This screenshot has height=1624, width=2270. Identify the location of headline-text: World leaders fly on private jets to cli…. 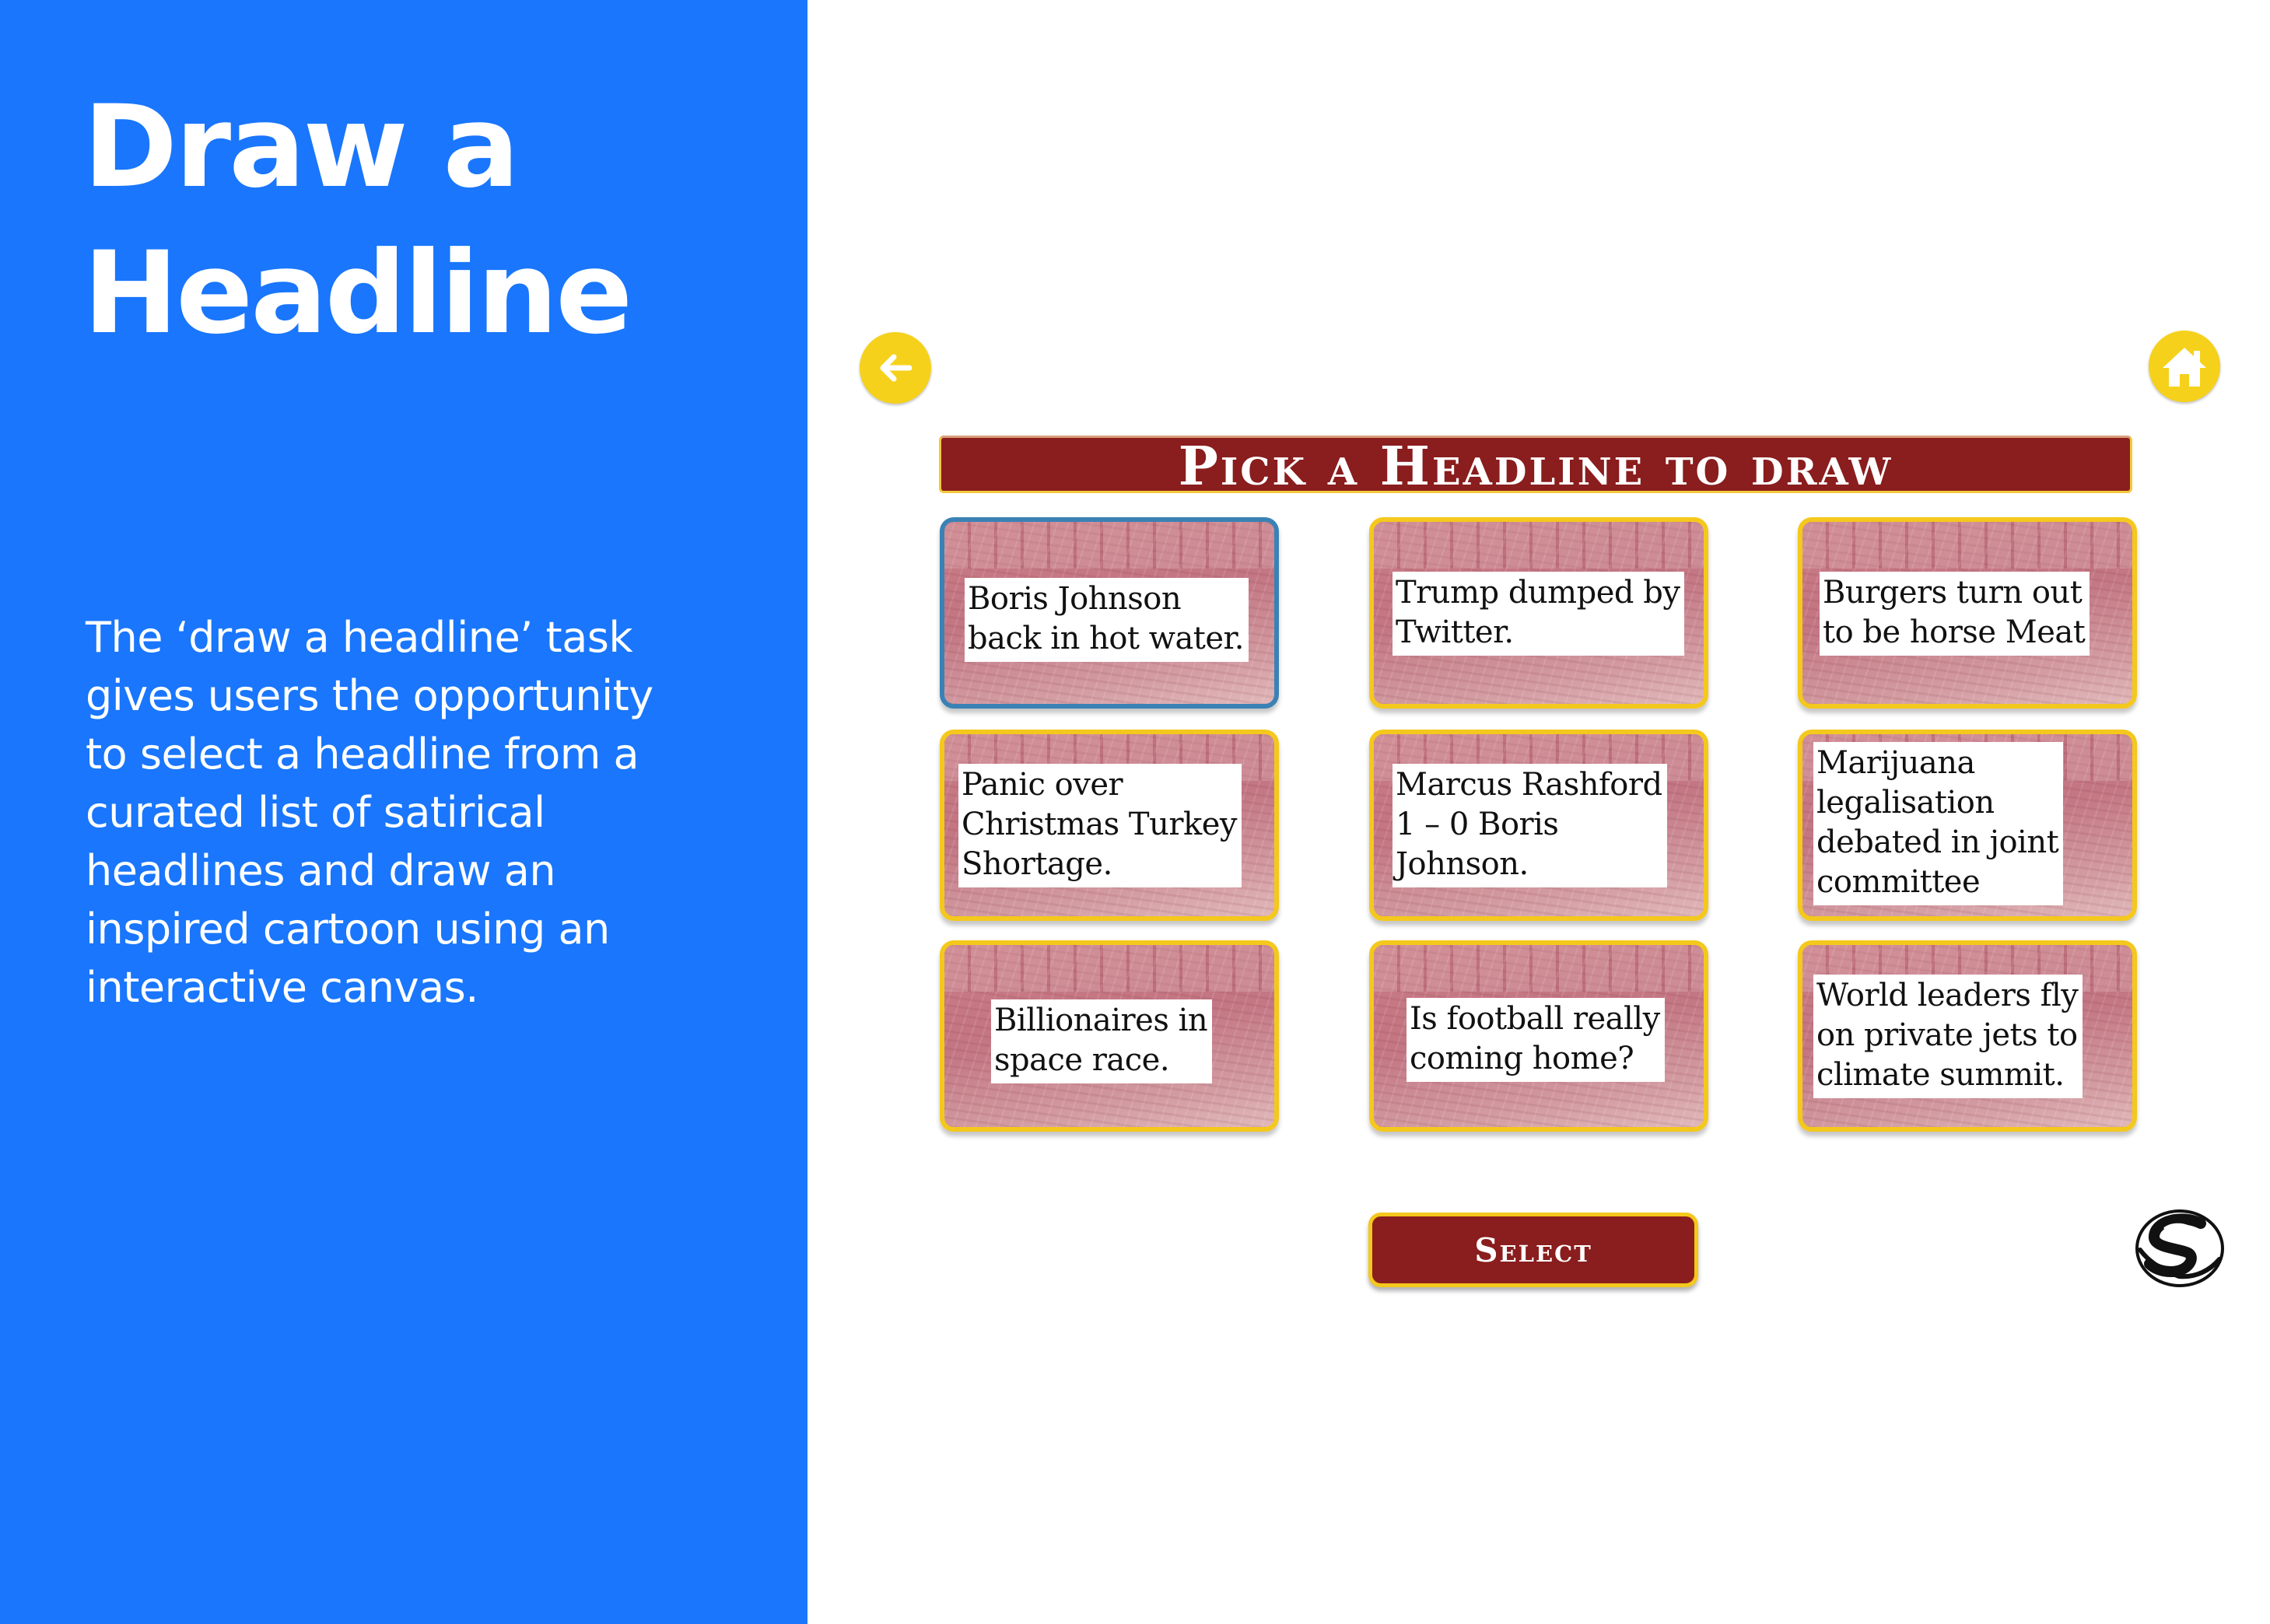
(1948, 1037).